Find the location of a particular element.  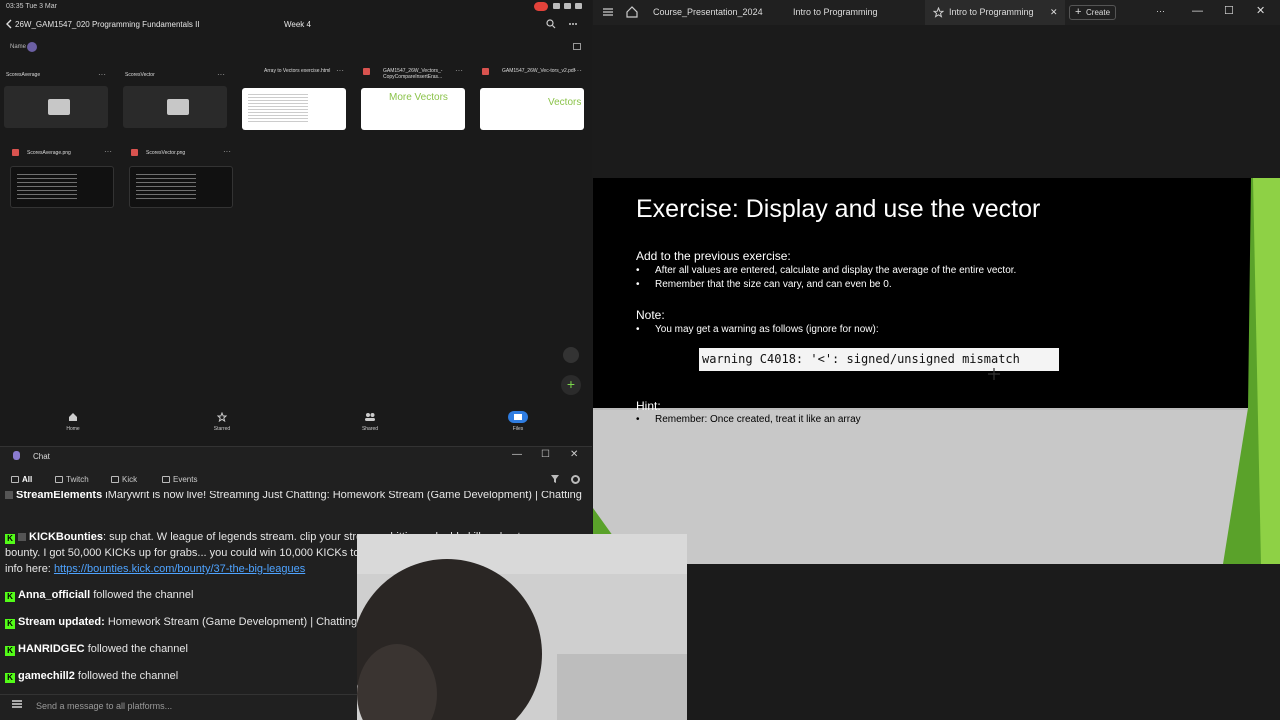

star-icon is located at coordinates (938, 12).